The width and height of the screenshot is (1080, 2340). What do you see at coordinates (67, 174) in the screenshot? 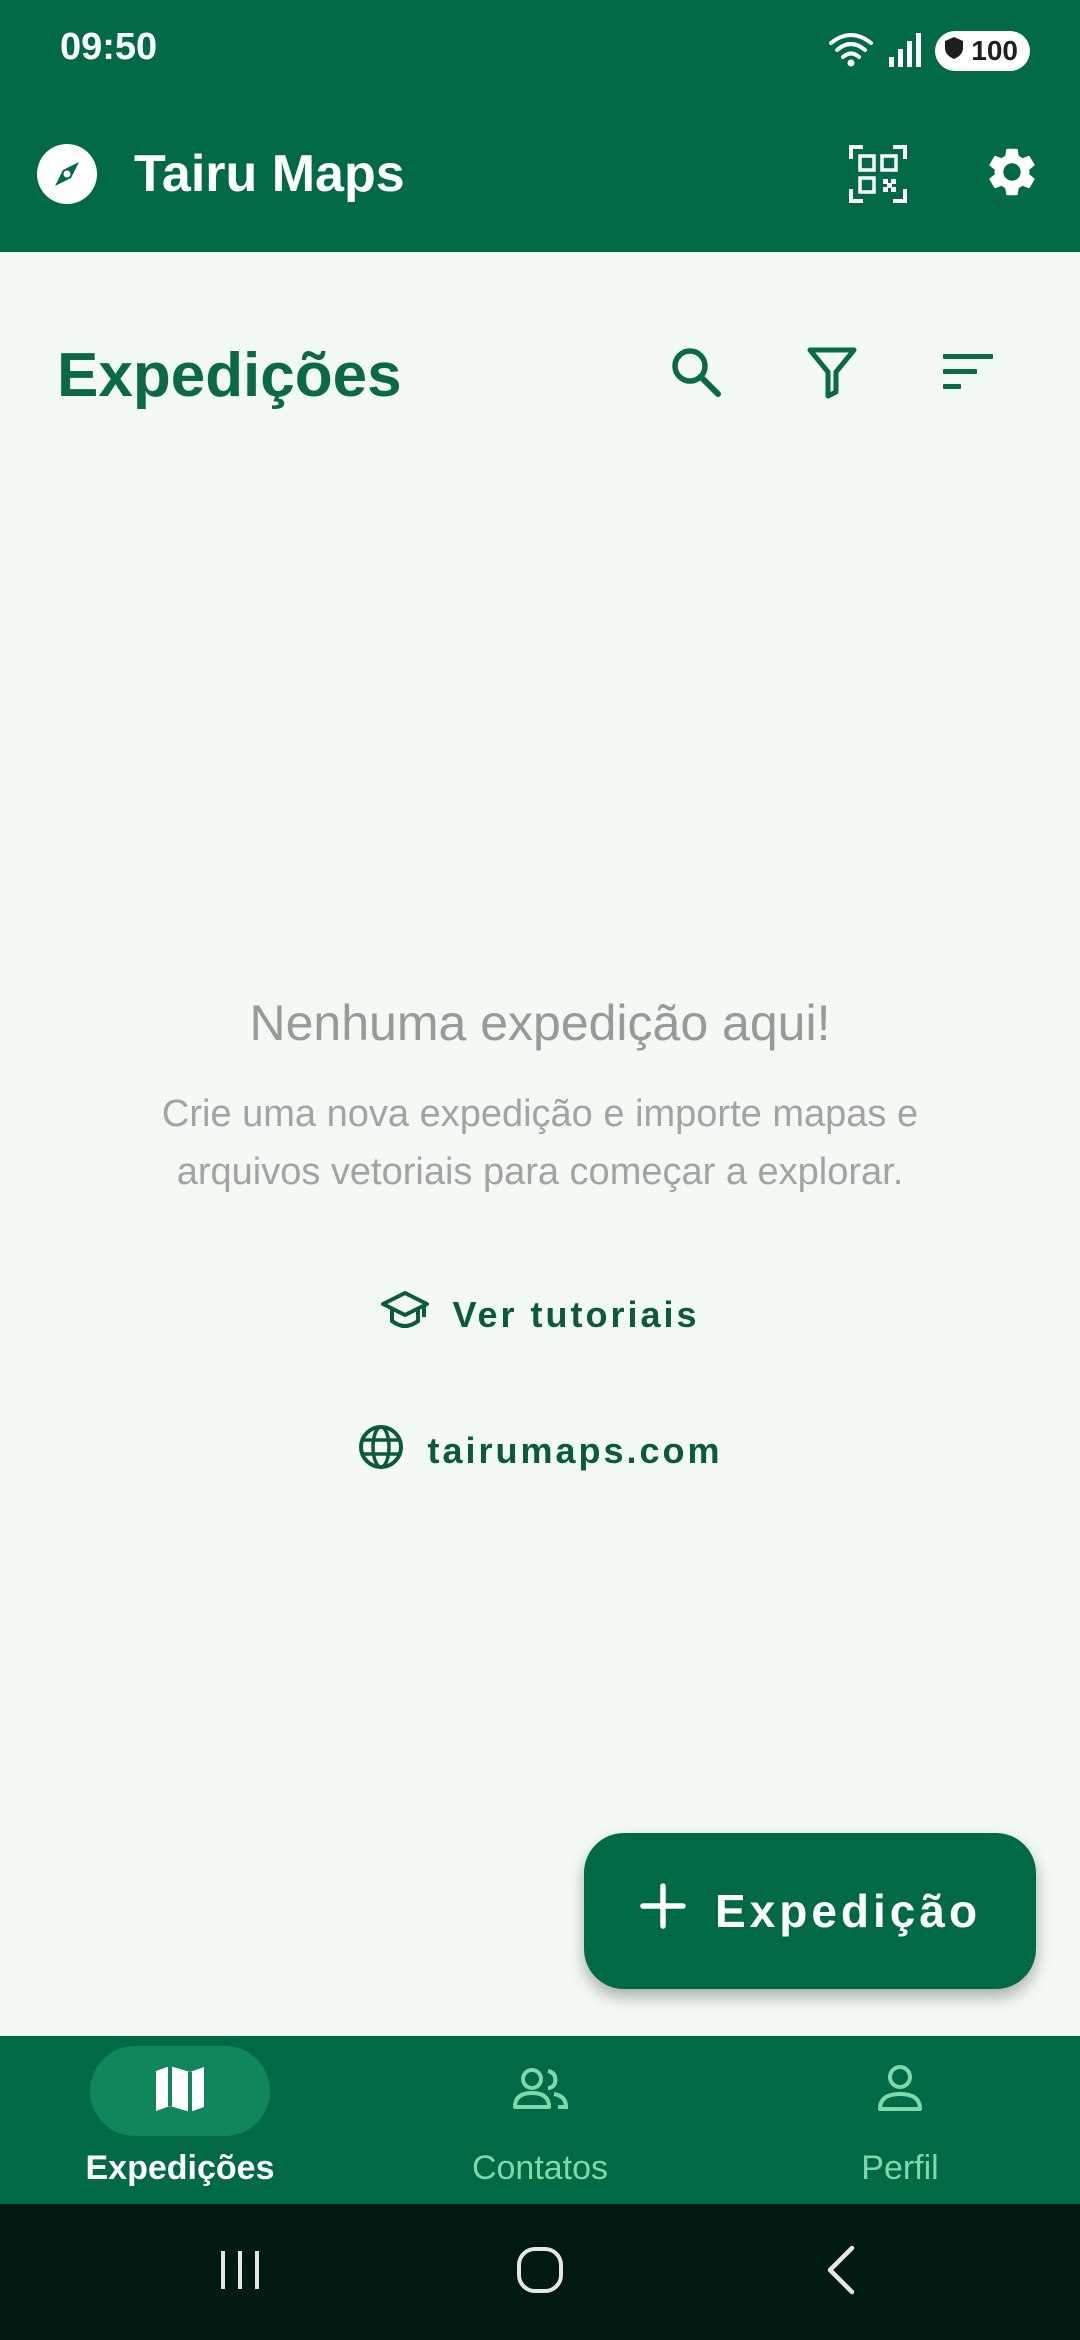
I see `compass-logo-icon` at bounding box center [67, 174].